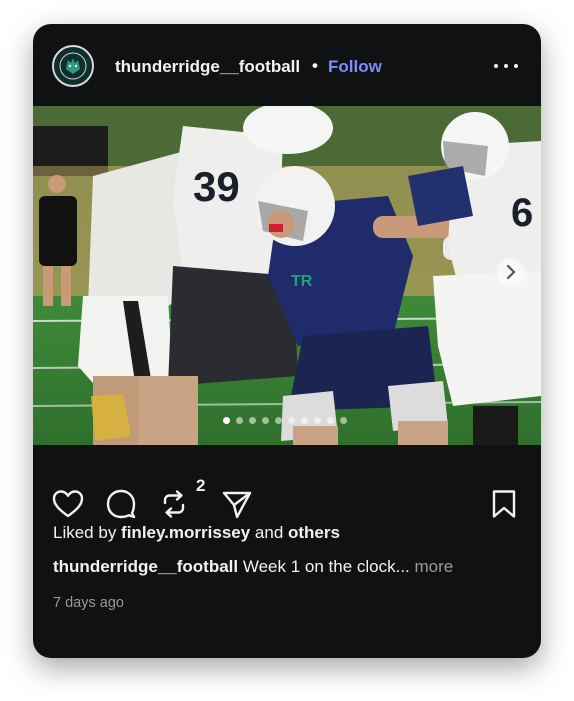 The height and width of the screenshot is (701, 574). Describe the element at coordinates (355, 67) in the screenshot. I see `follow-button: Follow` at that location.